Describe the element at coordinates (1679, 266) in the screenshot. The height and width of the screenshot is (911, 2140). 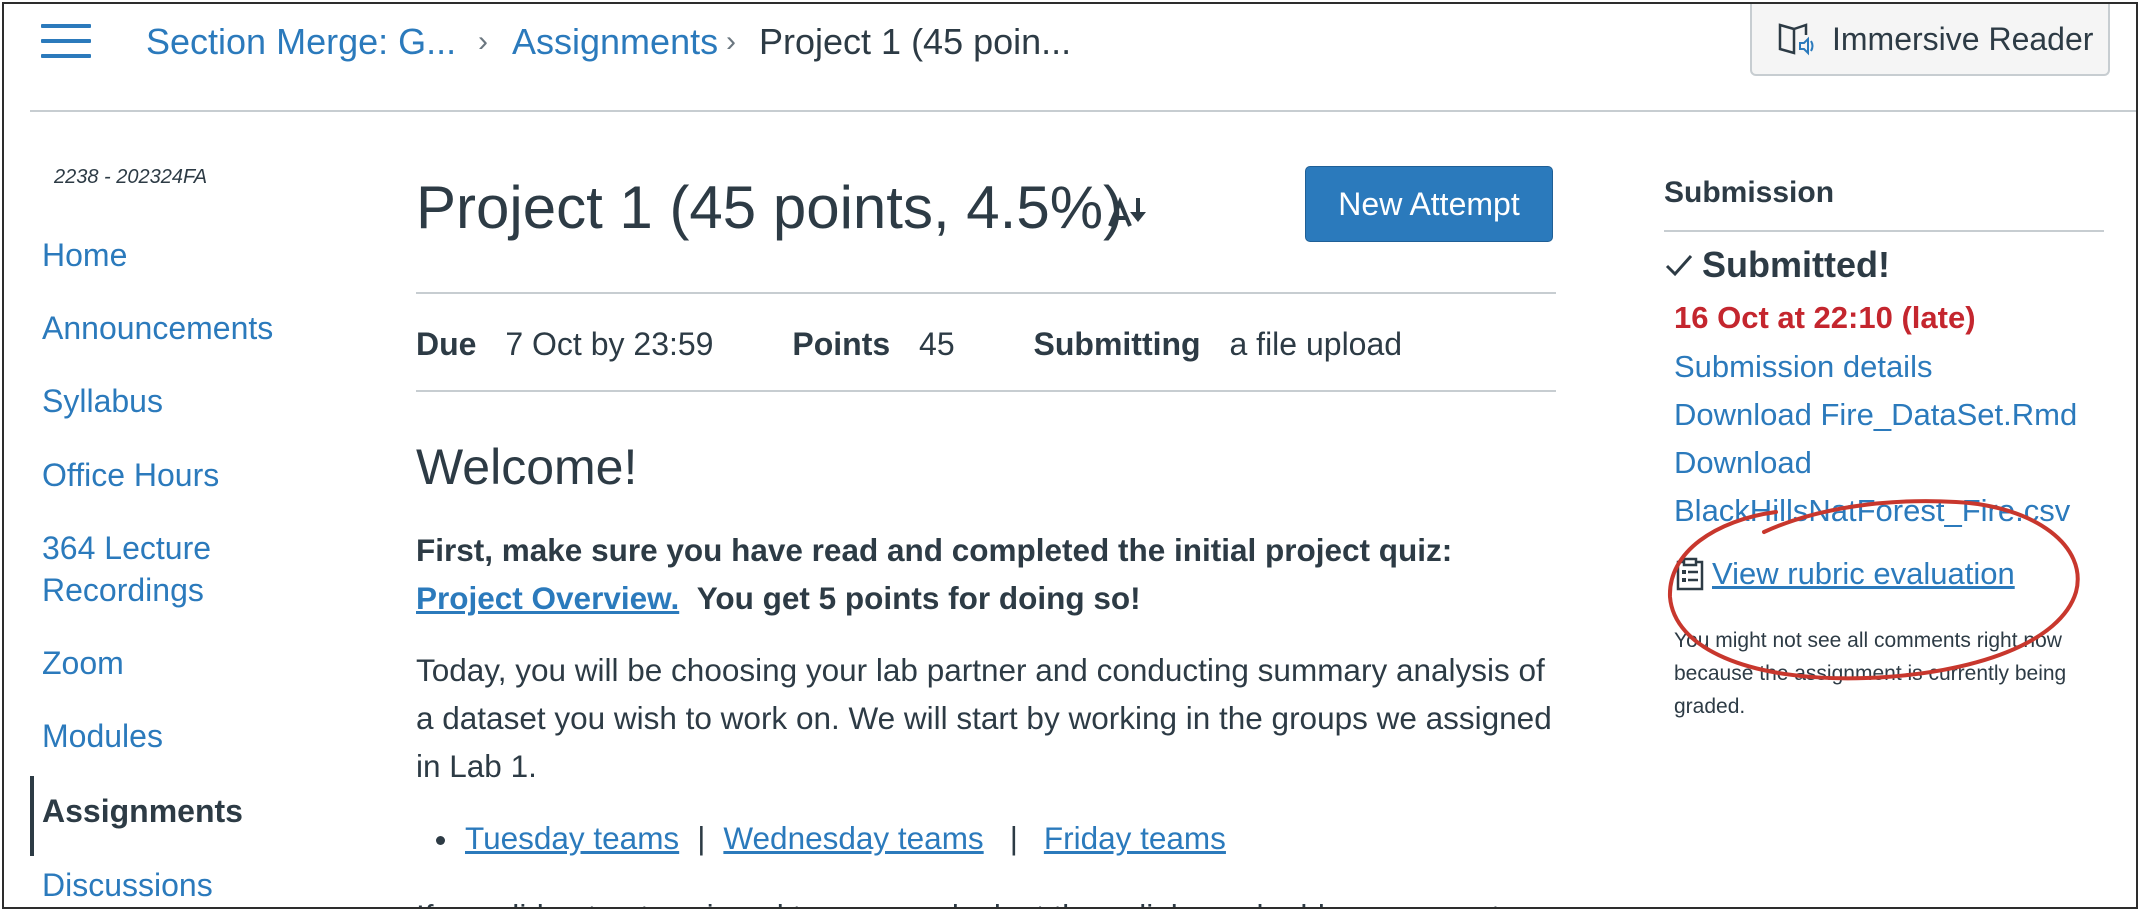
I see `checkmark-icon` at that location.